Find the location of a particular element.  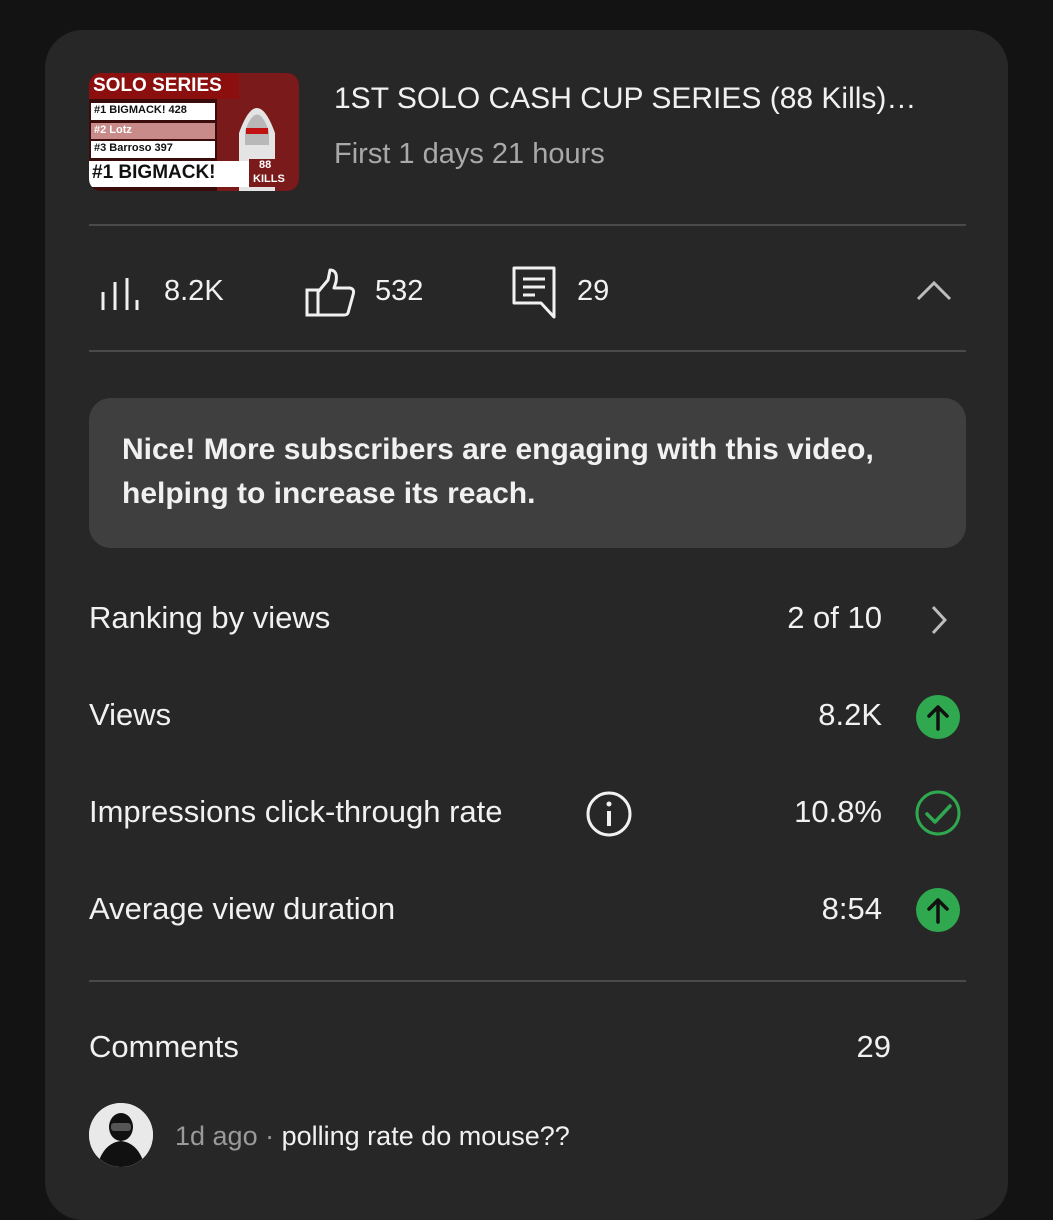

comments-section-label: Comments is located at coordinates (164, 1047).